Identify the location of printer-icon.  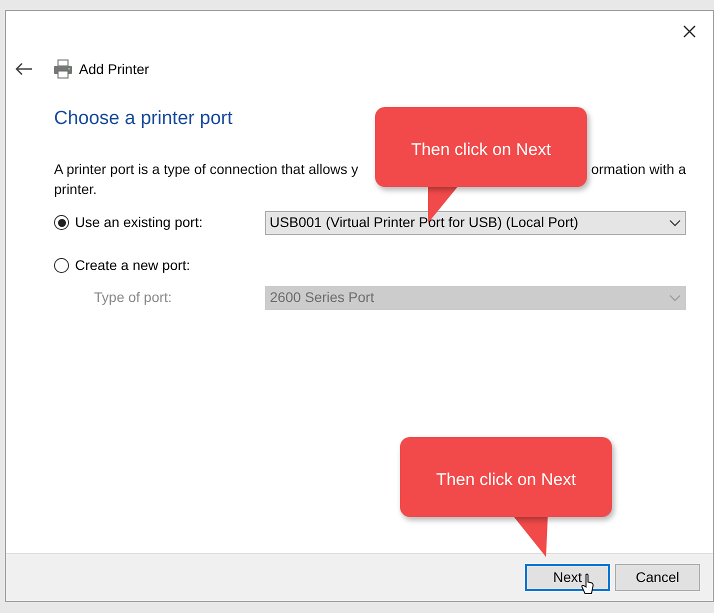
(63, 69).